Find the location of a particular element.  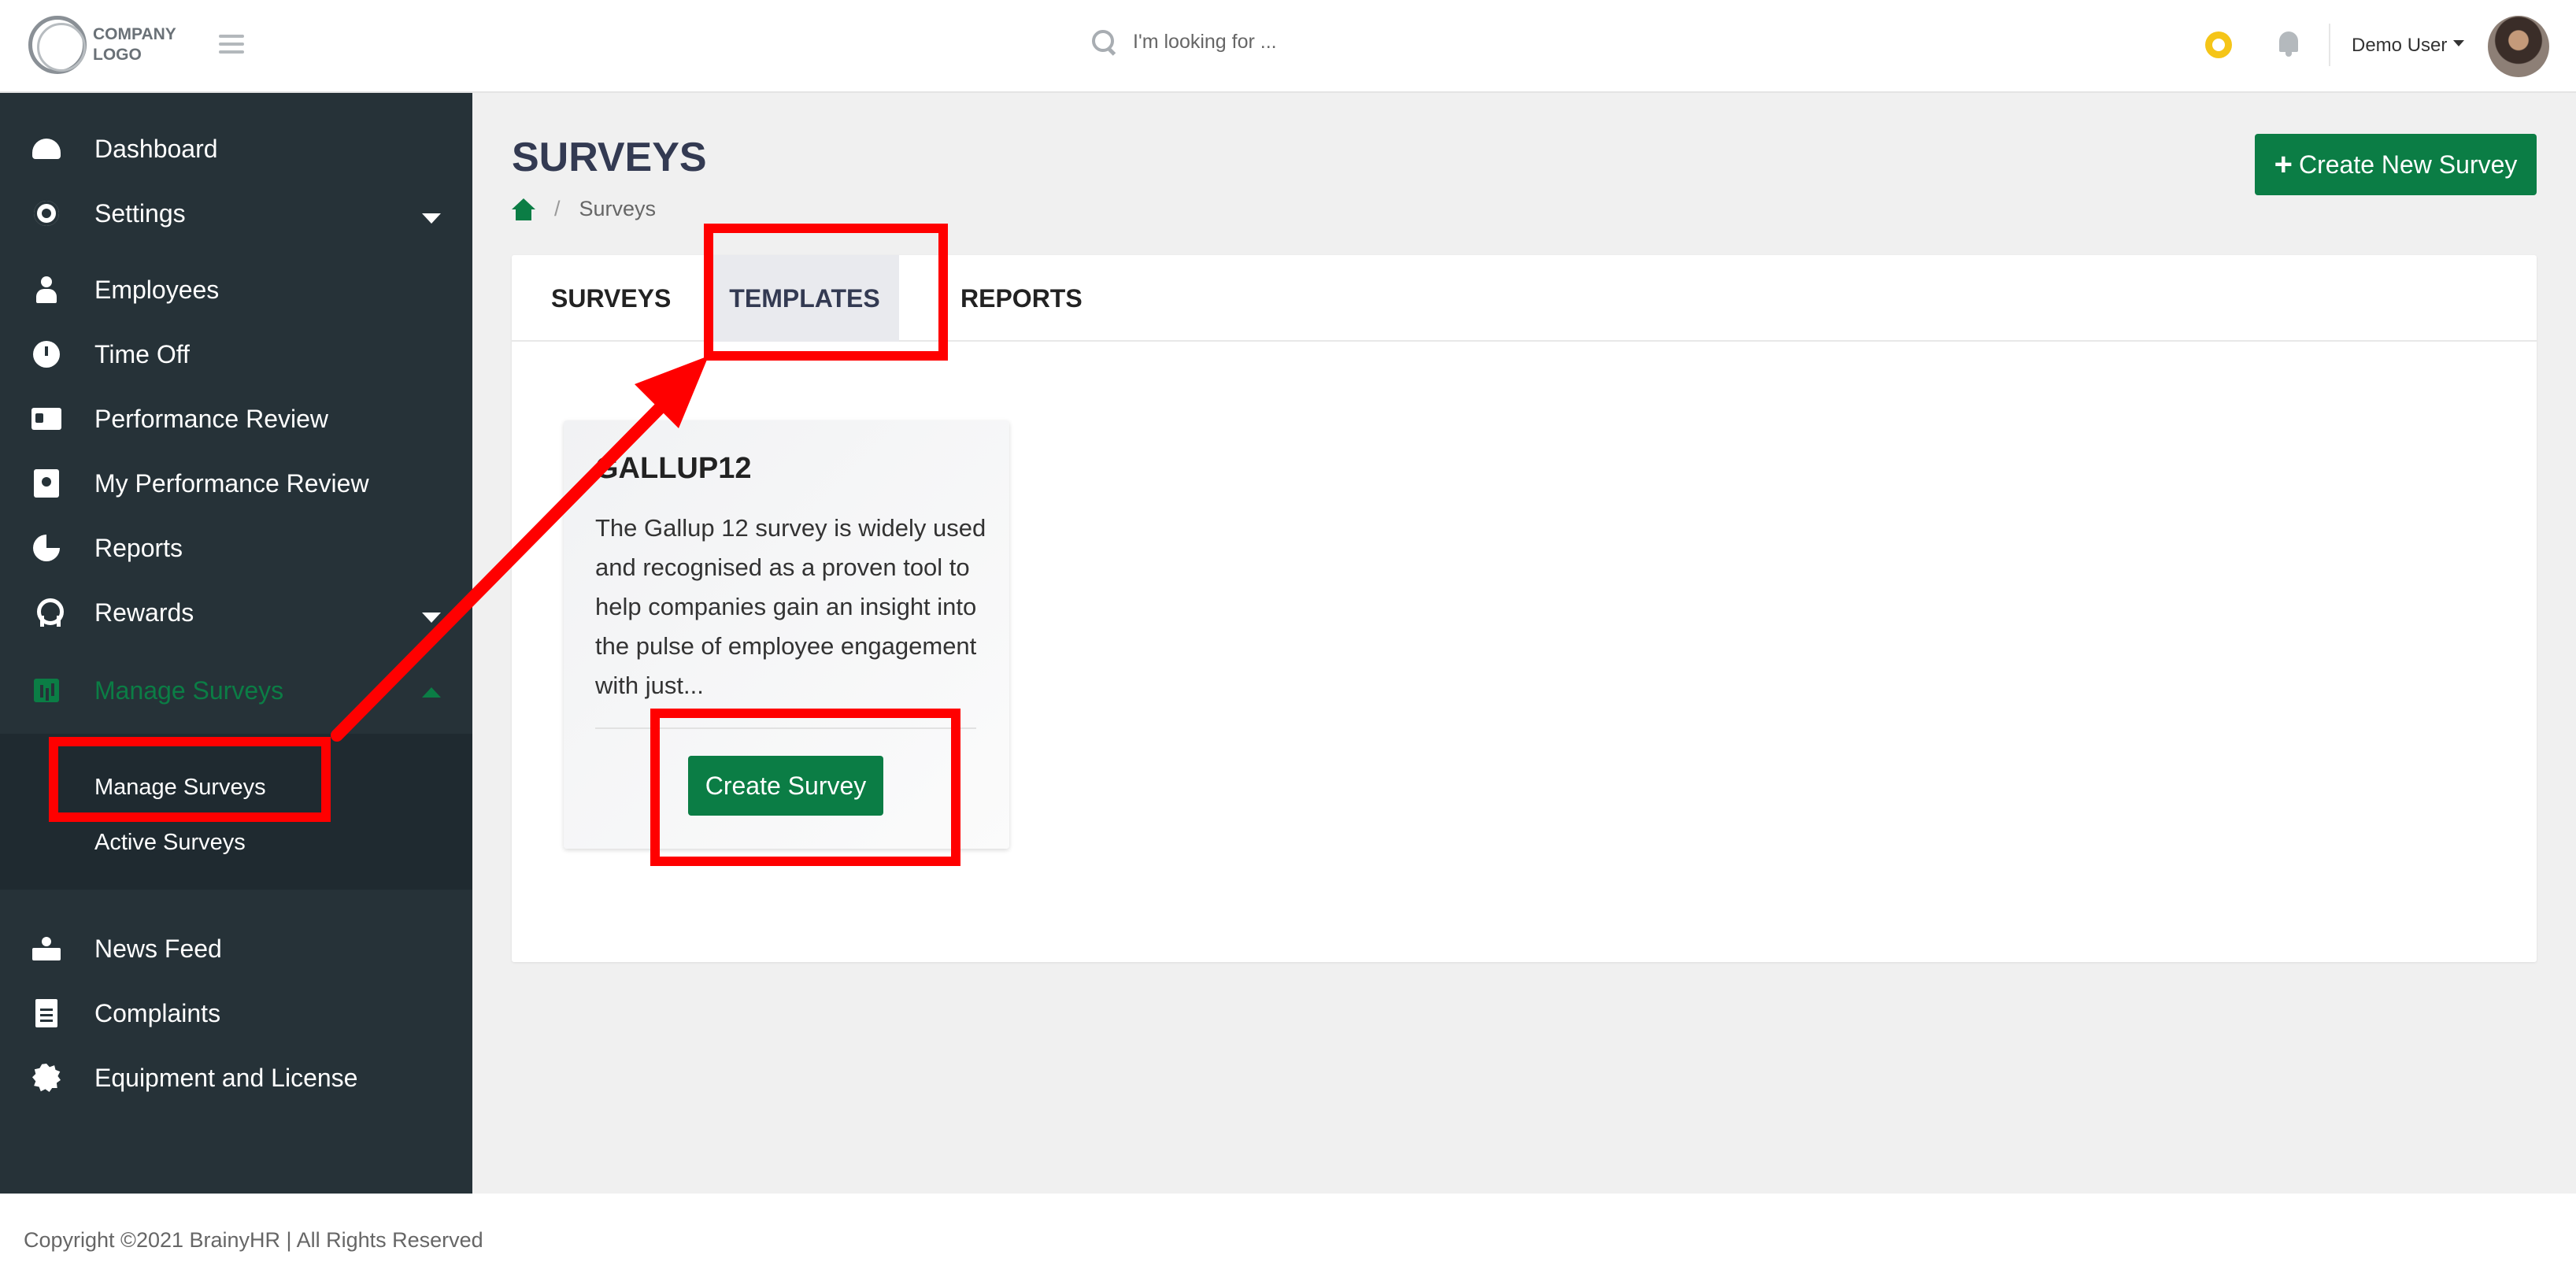

search-input is located at coordinates (1290, 42).